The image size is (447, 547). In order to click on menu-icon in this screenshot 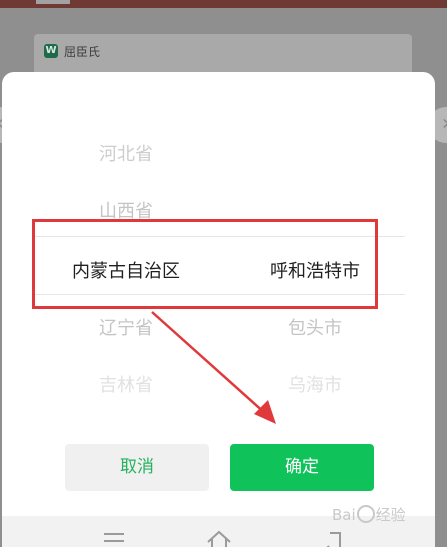, I will do `click(114, 538)`.